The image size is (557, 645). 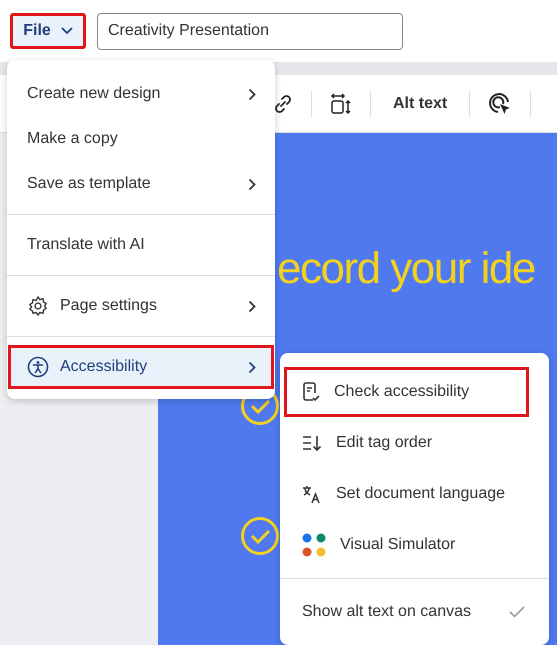 What do you see at coordinates (311, 392) in the screenshot?
I see `checked-document-icon` at bounding box center [311, 392].